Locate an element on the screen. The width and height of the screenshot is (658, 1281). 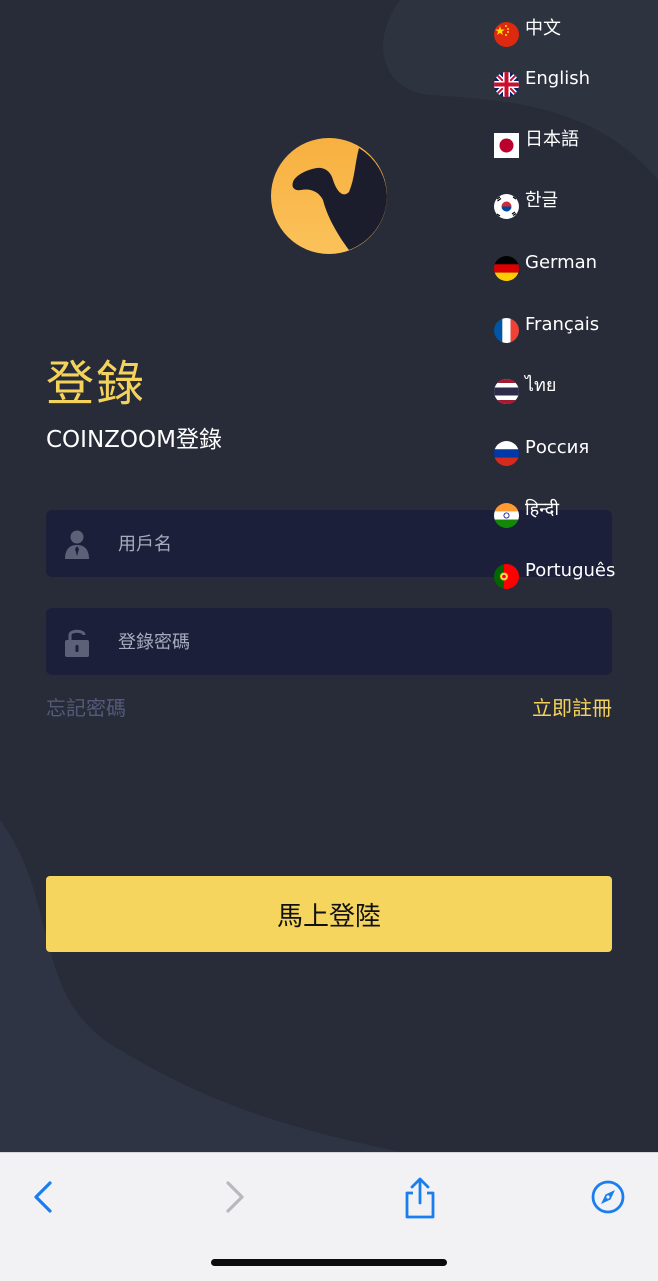
germany-flag-icon is located at coordinates (506, 268).